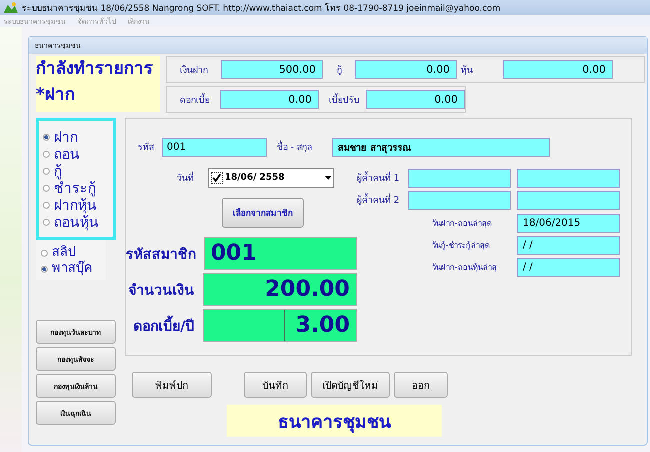 The width and height of the screenshot is (650, 452). Describe the element at coordinates (161, 255) in the screenshot. I see `field-label: รหัสสมาชิก` at that location.